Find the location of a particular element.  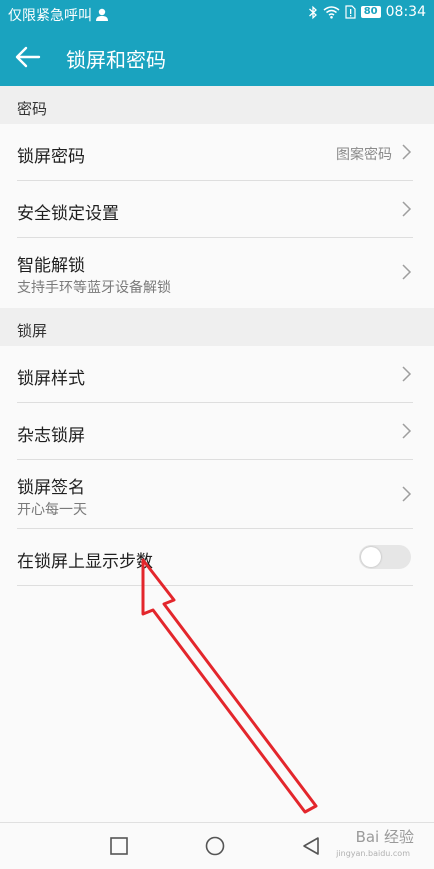

magazine-lock-row: 杂志锁屏 is located at coordinates (217, 431).